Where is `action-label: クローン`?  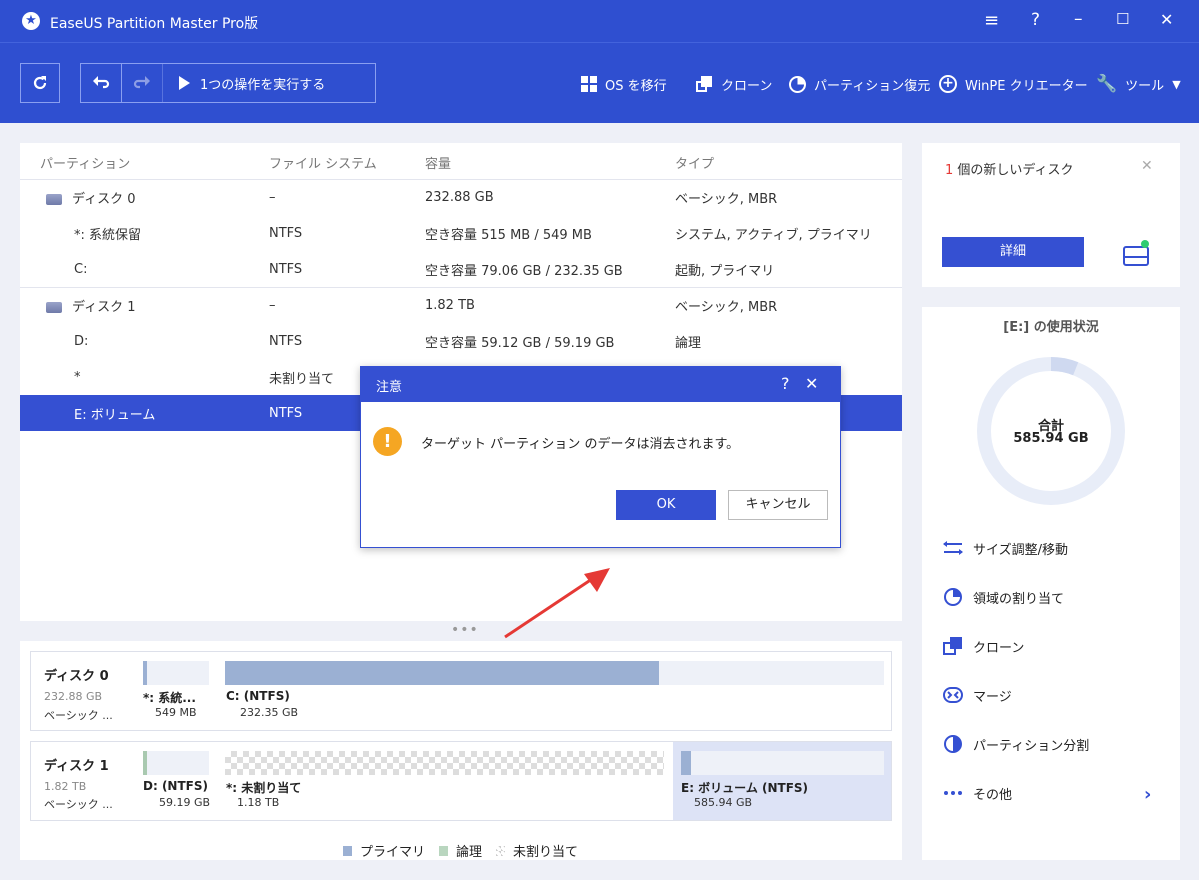
action-label: クローン is located at coordinates (999, 648).